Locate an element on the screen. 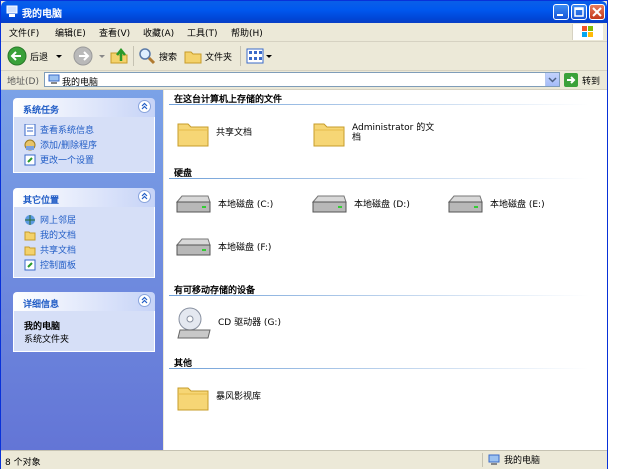 The width and height of the screenshot is (640, 469). task-label: 查看系统信息 is located at coordinates (67, 131).